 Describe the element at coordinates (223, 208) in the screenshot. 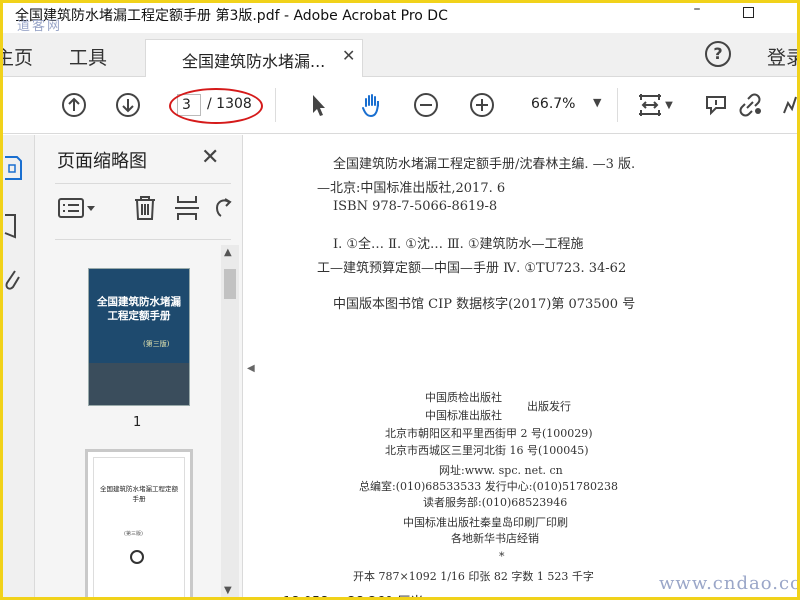

I see `rotate-icon` at that location.